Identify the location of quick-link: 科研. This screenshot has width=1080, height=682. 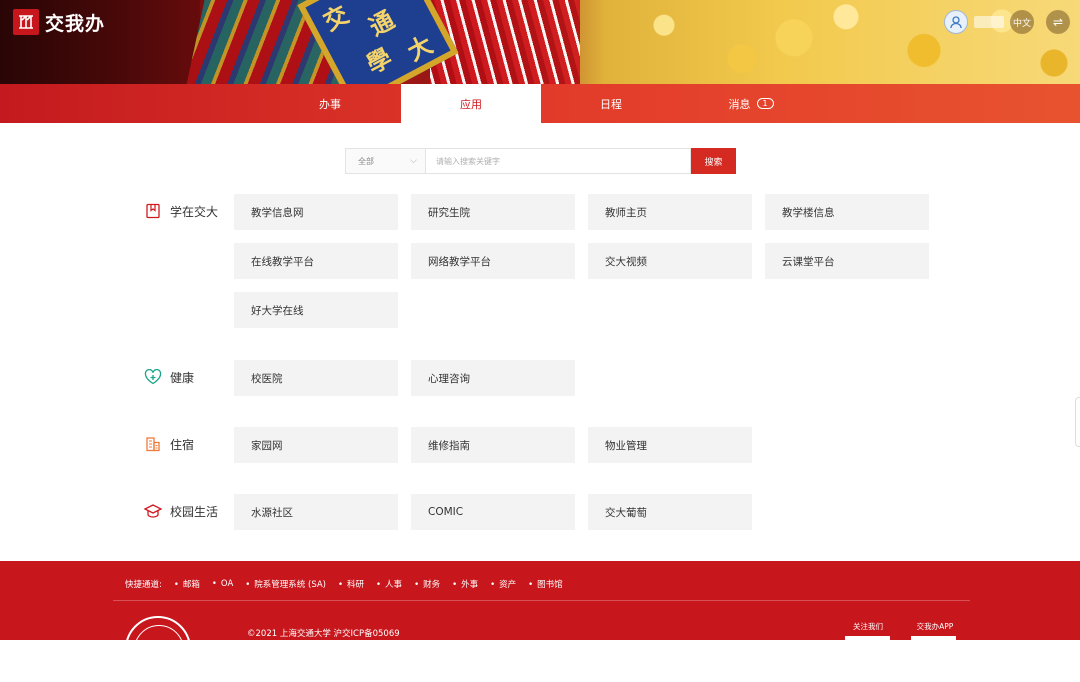
(351, 584).